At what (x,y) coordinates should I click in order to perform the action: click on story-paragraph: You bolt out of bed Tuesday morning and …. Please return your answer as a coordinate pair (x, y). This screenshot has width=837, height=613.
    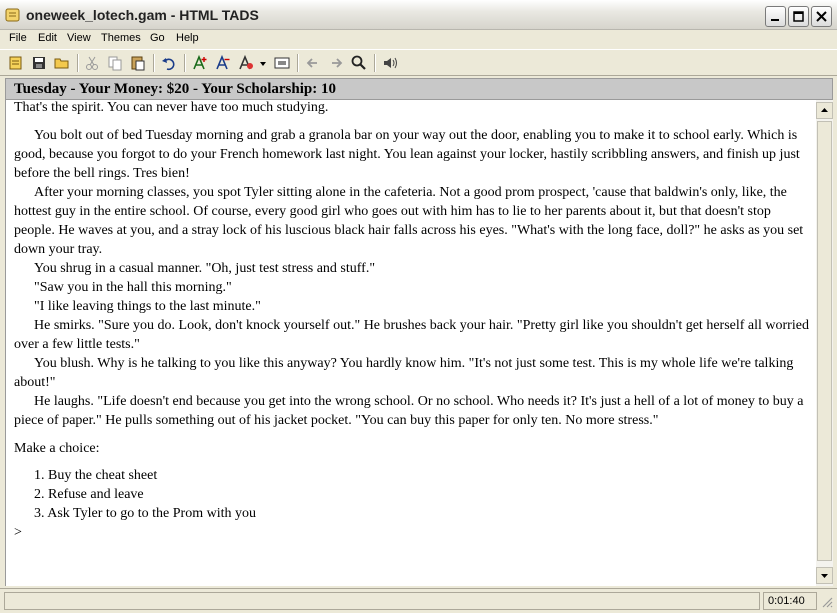
    Looking at the image, I should click on (407, 154).